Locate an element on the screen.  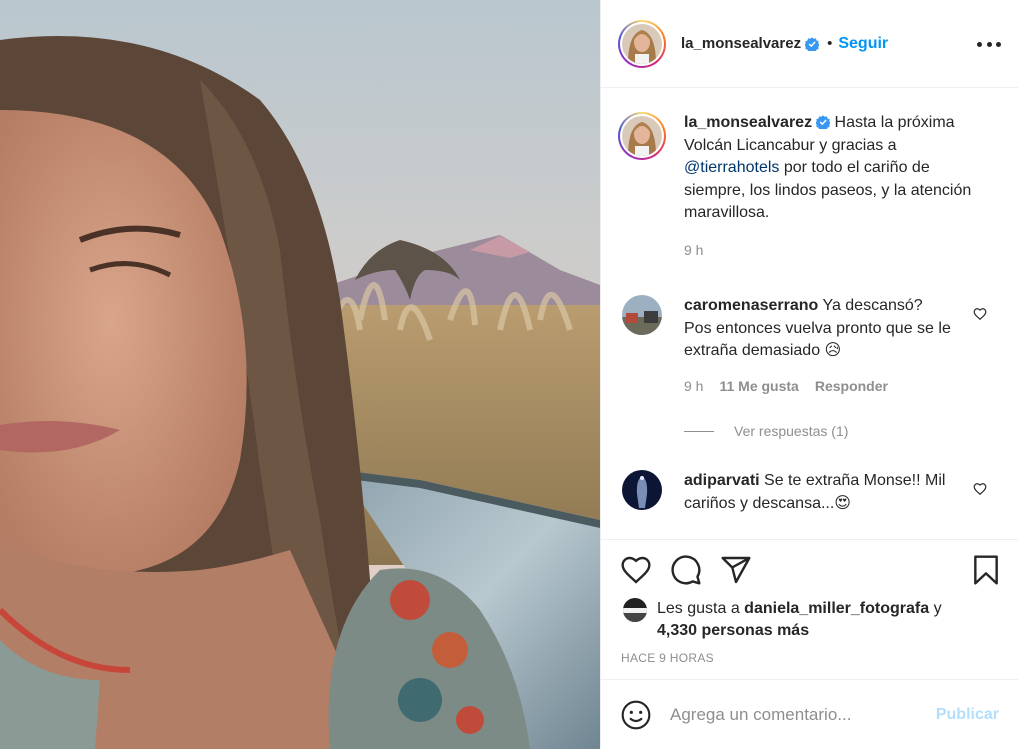
comment-likes: 11 Me gusta is located at coordinates (758, 386).